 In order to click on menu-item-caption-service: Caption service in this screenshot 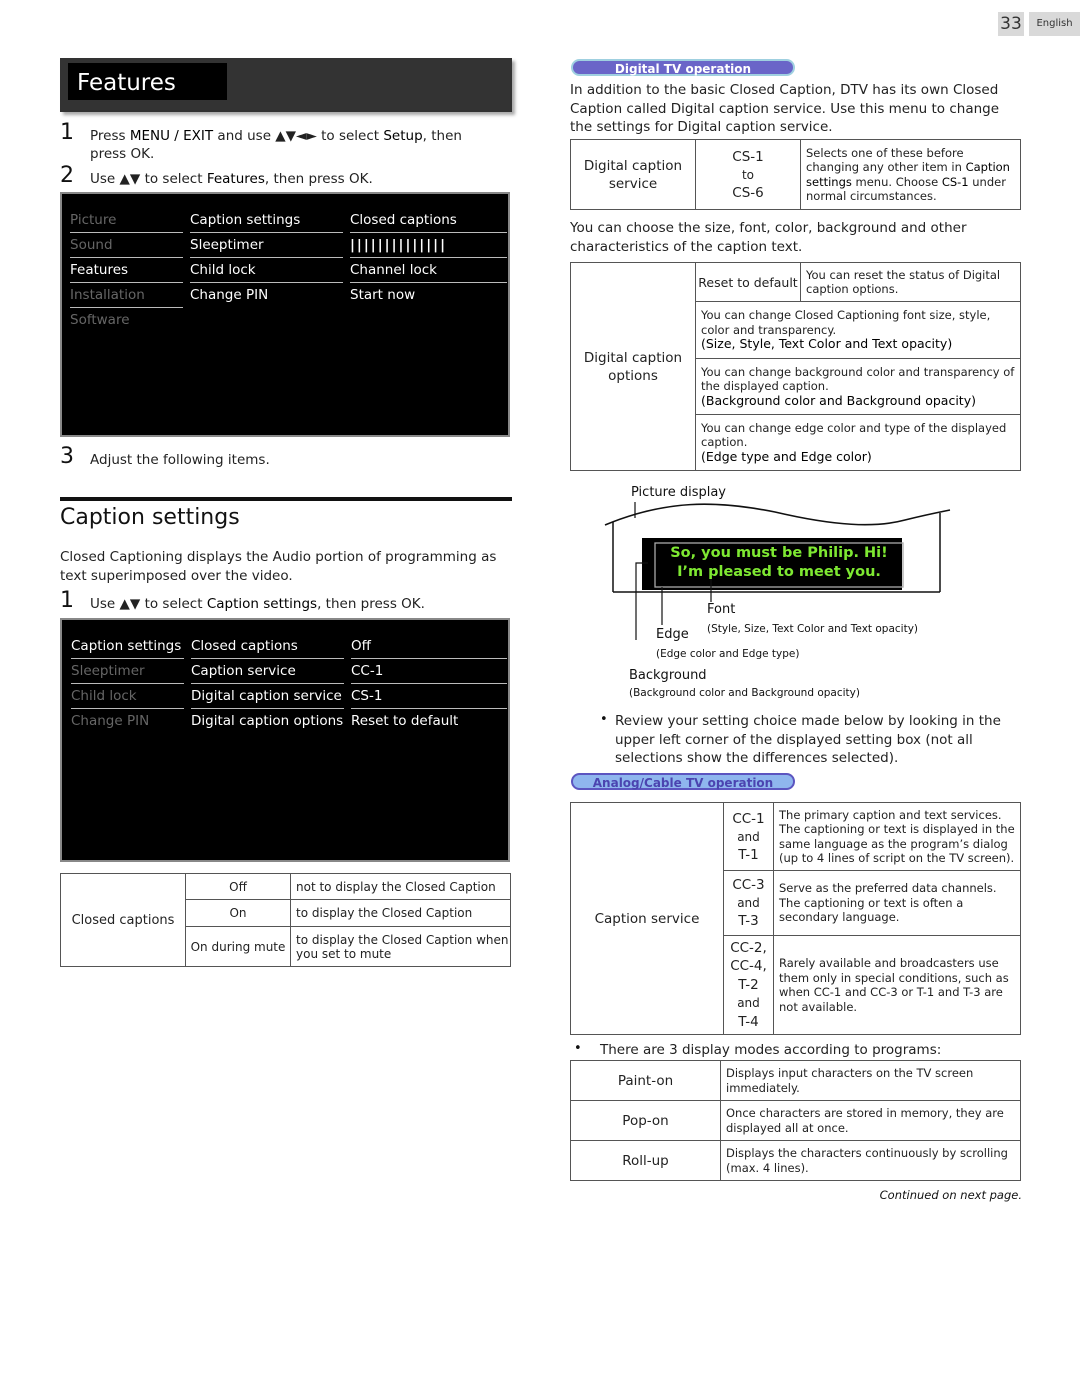, I will do `click(267, 671)`.